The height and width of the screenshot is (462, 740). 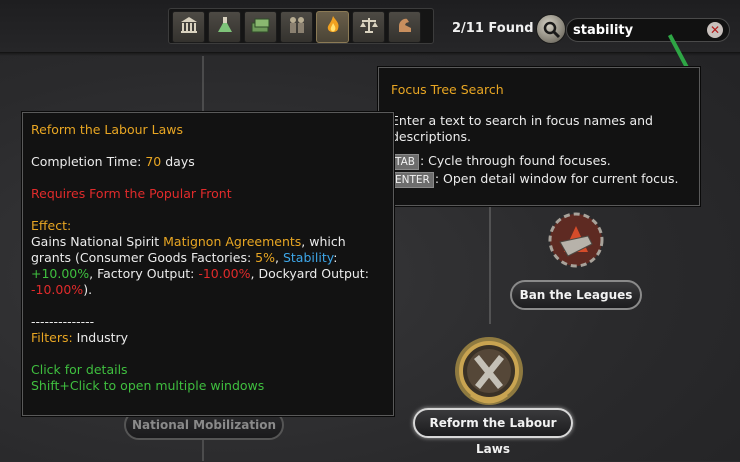 I want to click on stability-filter-button, so click(x=332, y=27).